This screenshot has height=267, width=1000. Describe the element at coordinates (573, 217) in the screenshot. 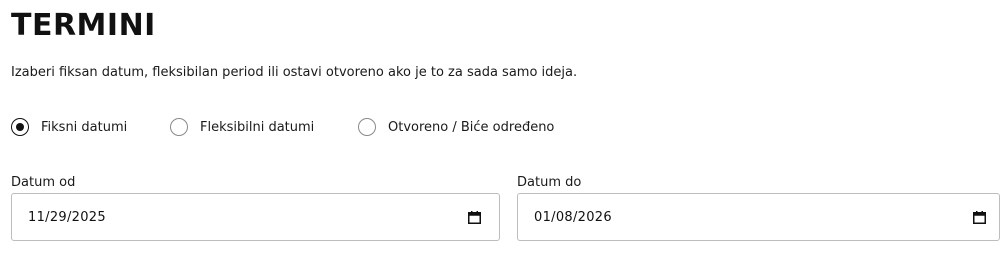

I see `date-to-value: 01/08/2026` at that location.